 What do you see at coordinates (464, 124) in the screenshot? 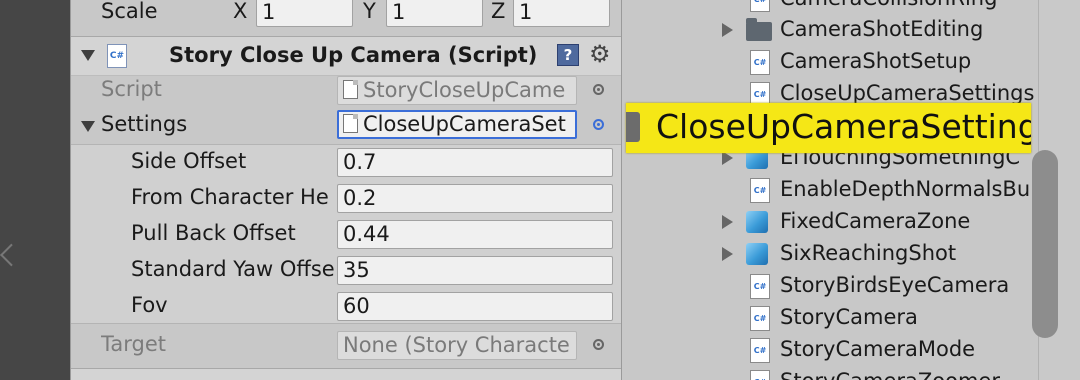
I see `settings-field-value: CloseUpCameraSet` at bounding box center [464, 124].